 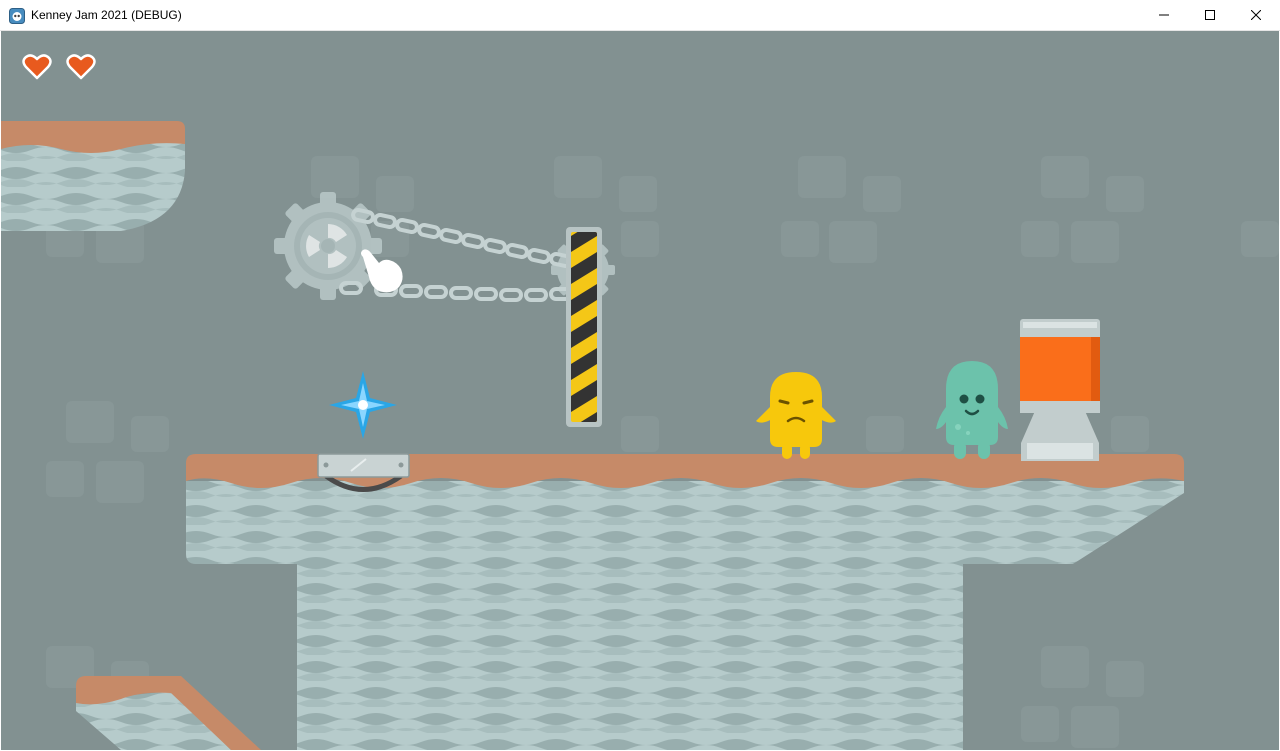 What do you see at coordinates (584, 327) in the screenshot?
I see `hazard-barrier` at bounding box center [584, 327].